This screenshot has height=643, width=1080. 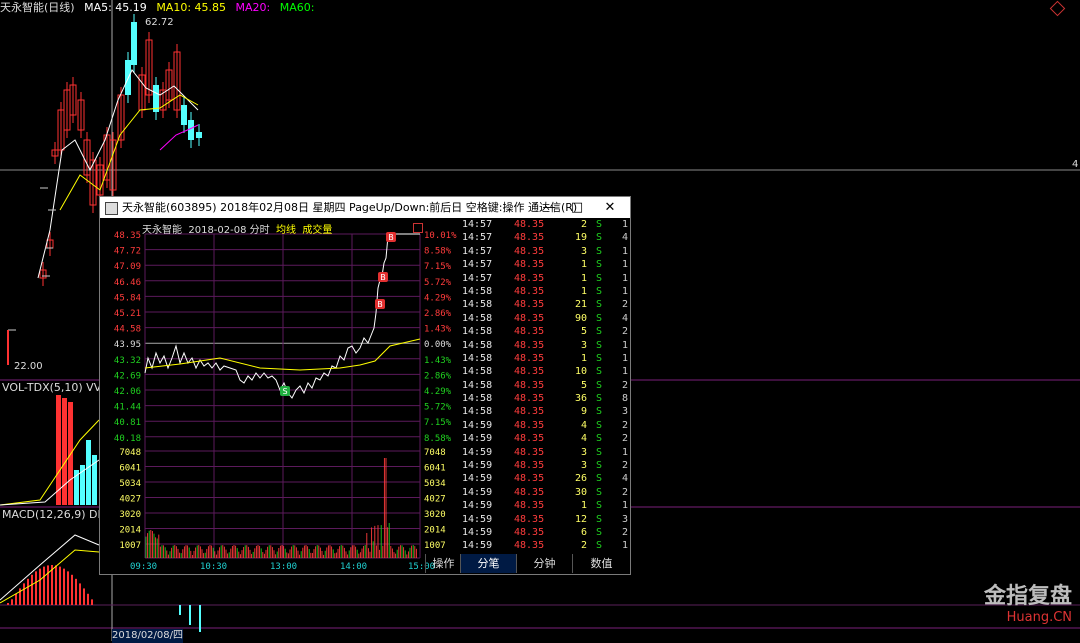 I want to click on maximize-button: □, so click(x=577, y=207).